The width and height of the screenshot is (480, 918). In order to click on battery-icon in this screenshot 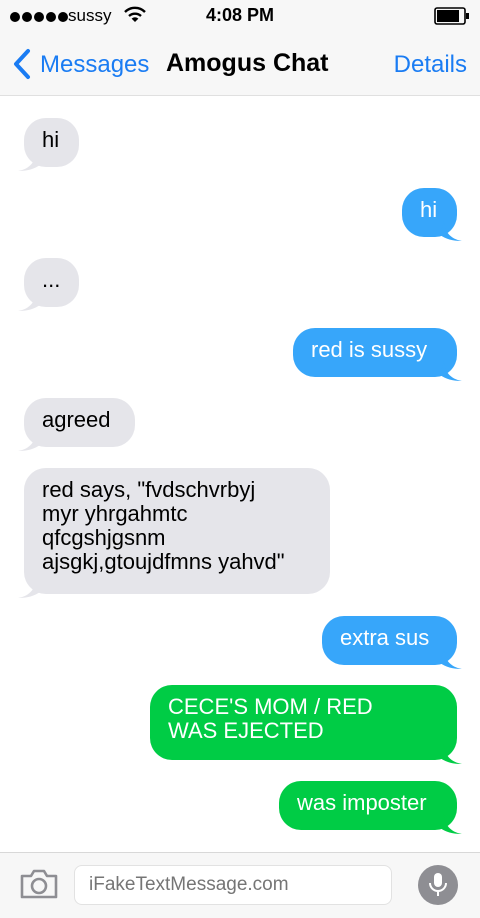, I will do `click(451, 16)`.